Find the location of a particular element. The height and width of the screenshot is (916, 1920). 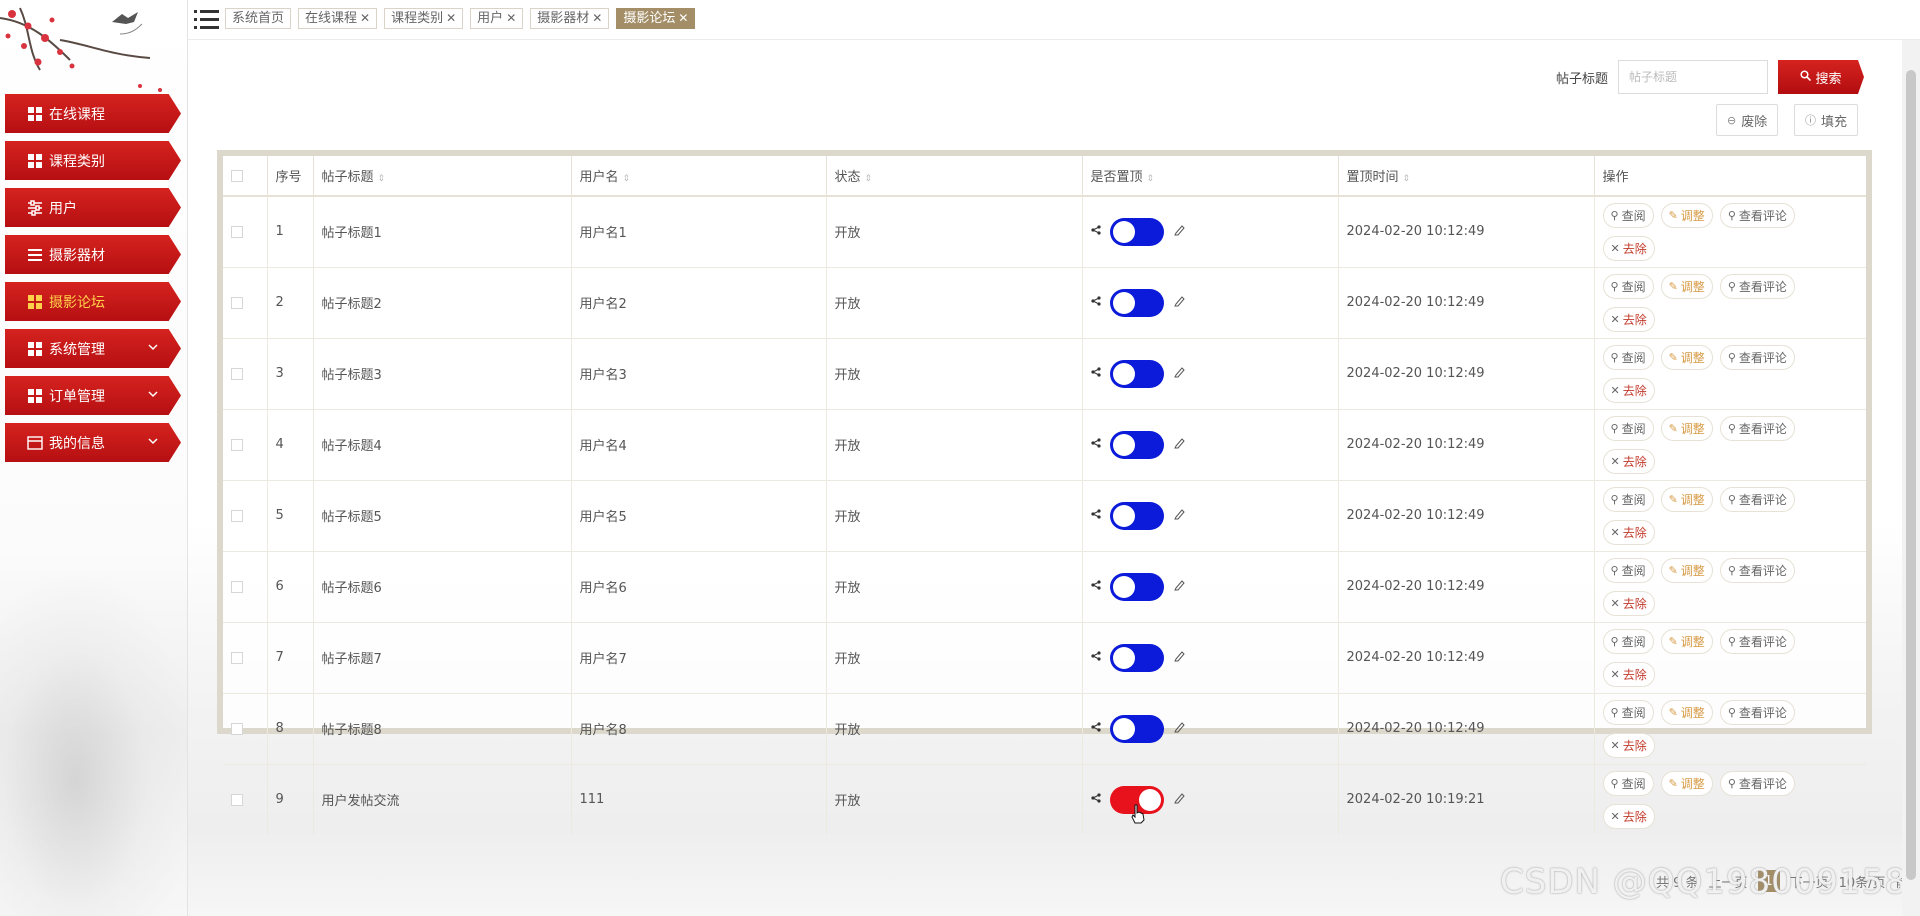

sidebar-item-photo-forum: 摄影论坛 is located at coordinates (93, 301).